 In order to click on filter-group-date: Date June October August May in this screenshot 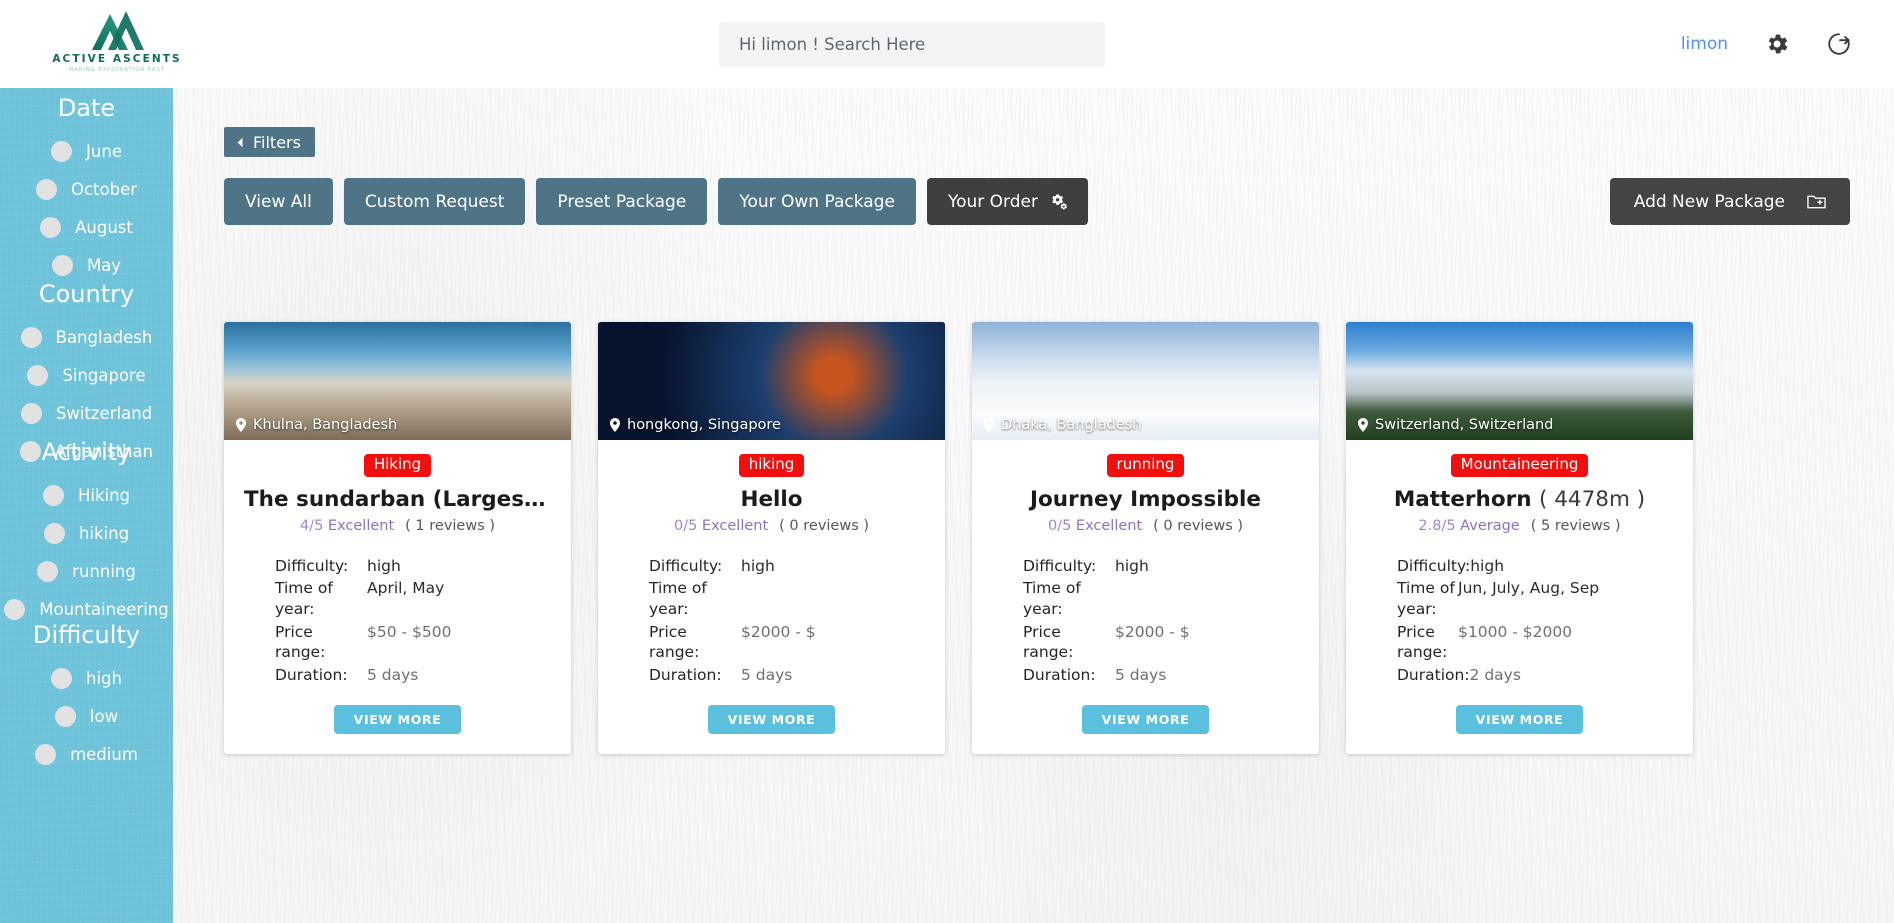, I will do `click(86, 189)`.